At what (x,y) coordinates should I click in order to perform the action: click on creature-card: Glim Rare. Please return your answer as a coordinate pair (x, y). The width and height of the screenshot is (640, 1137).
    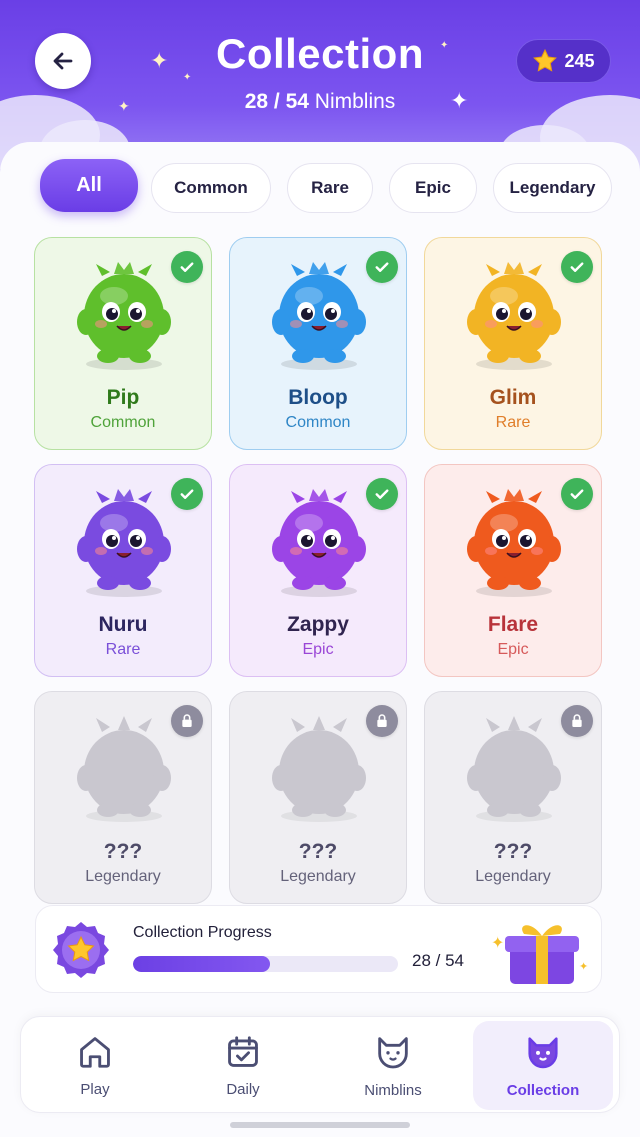
    Looking at the image, I should click on (513, 343).